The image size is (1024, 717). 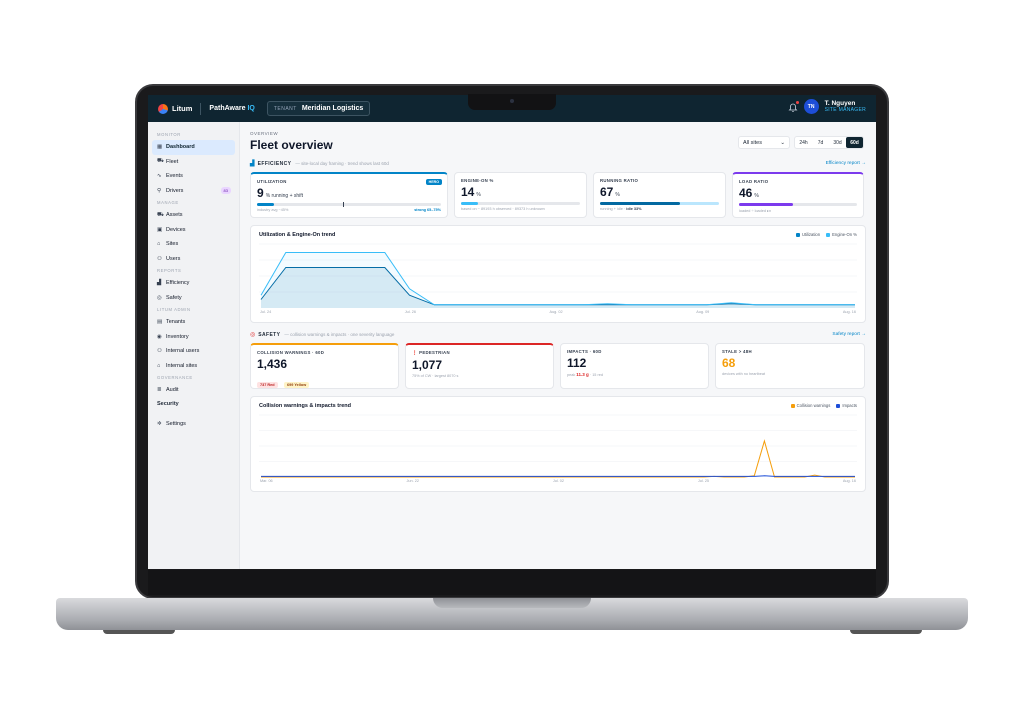 I want to click on range-7d: 7d, so click(x=820, y=142).